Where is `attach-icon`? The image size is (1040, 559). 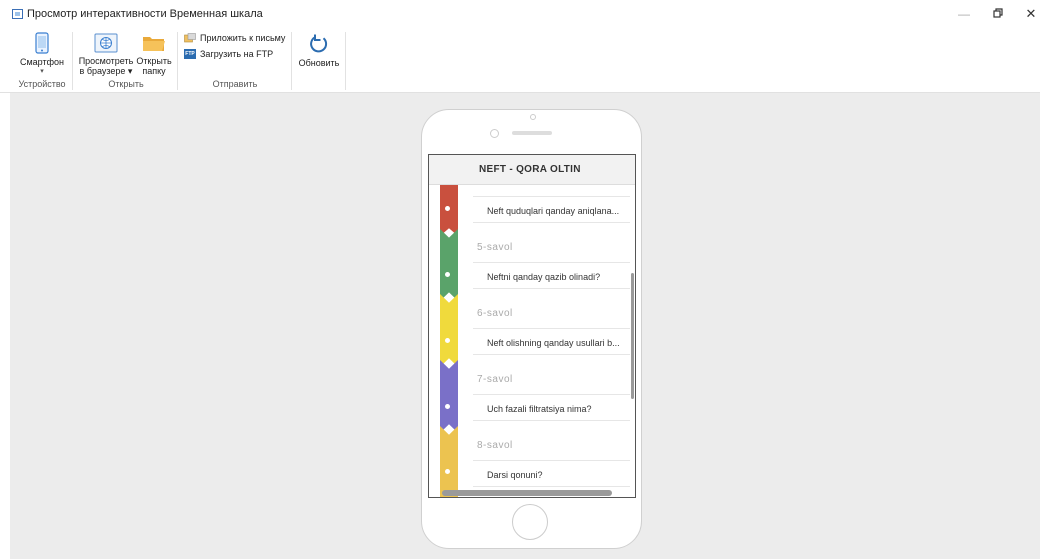 attach-icon is located at coordinates (190, 38).